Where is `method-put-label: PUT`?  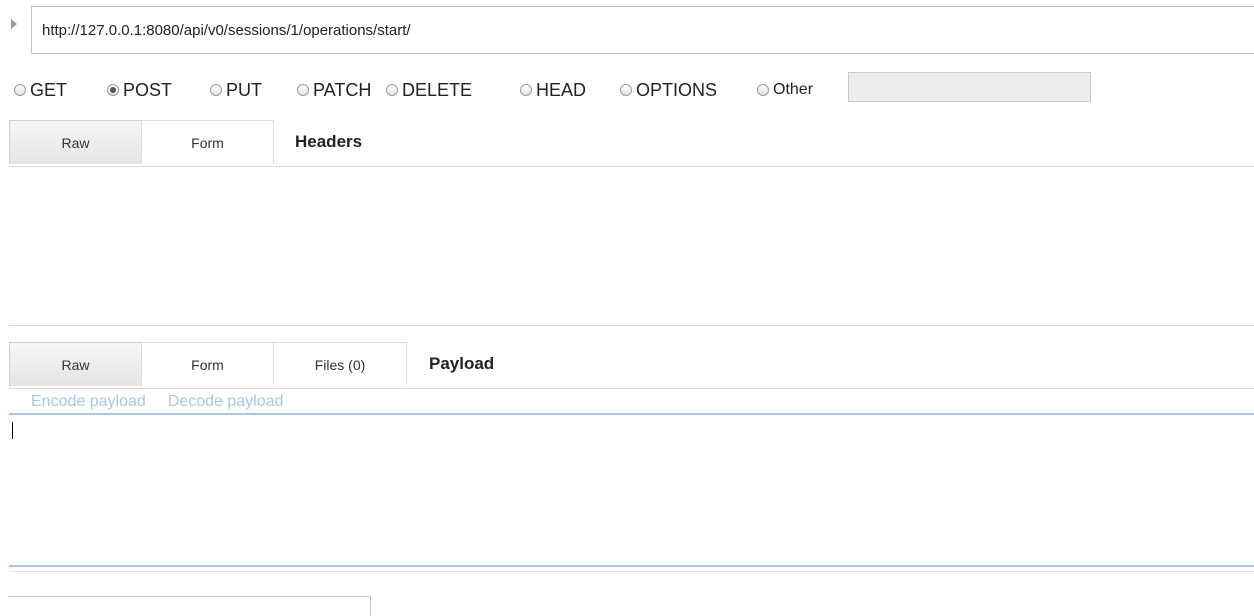 method-put-label: PUT is located at coordinates (244, 89).